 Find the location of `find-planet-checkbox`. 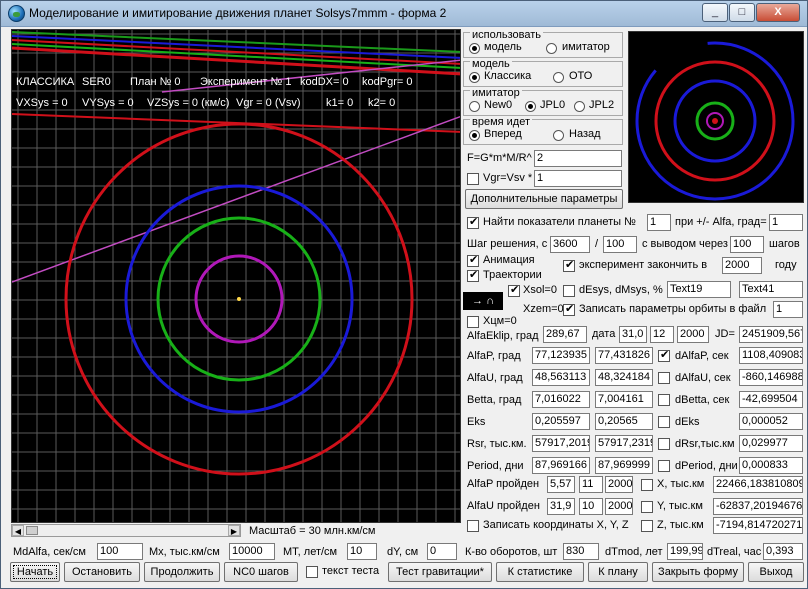

find-planet-checkbox is located at coordinates (473, 222).